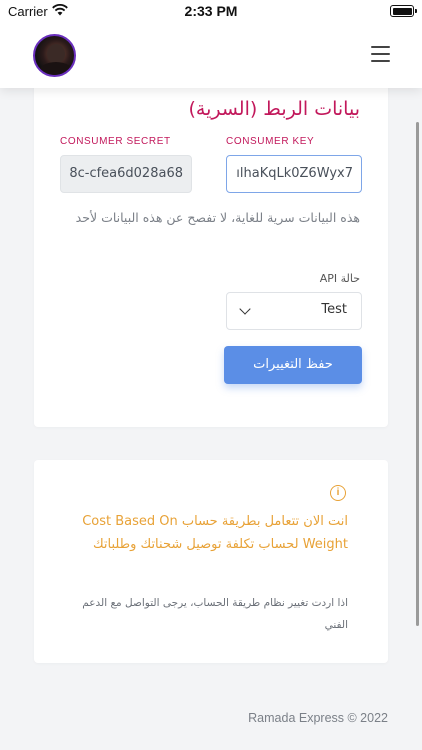 The height and width of the screenshot is (750, 422). Describe the element at coordinates (417, 374) in the screenshot. I see `scrollbar` at that location.